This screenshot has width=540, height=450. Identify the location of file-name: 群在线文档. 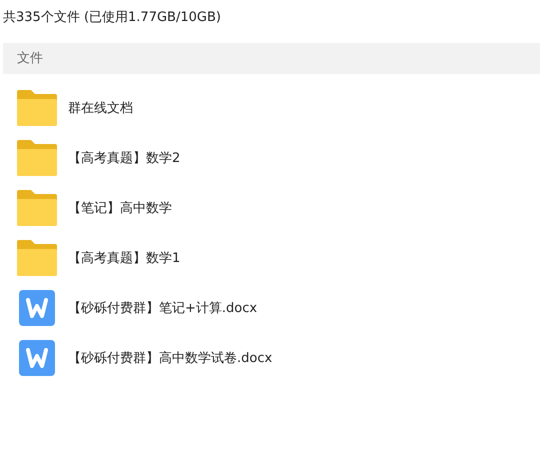
(100, 108).